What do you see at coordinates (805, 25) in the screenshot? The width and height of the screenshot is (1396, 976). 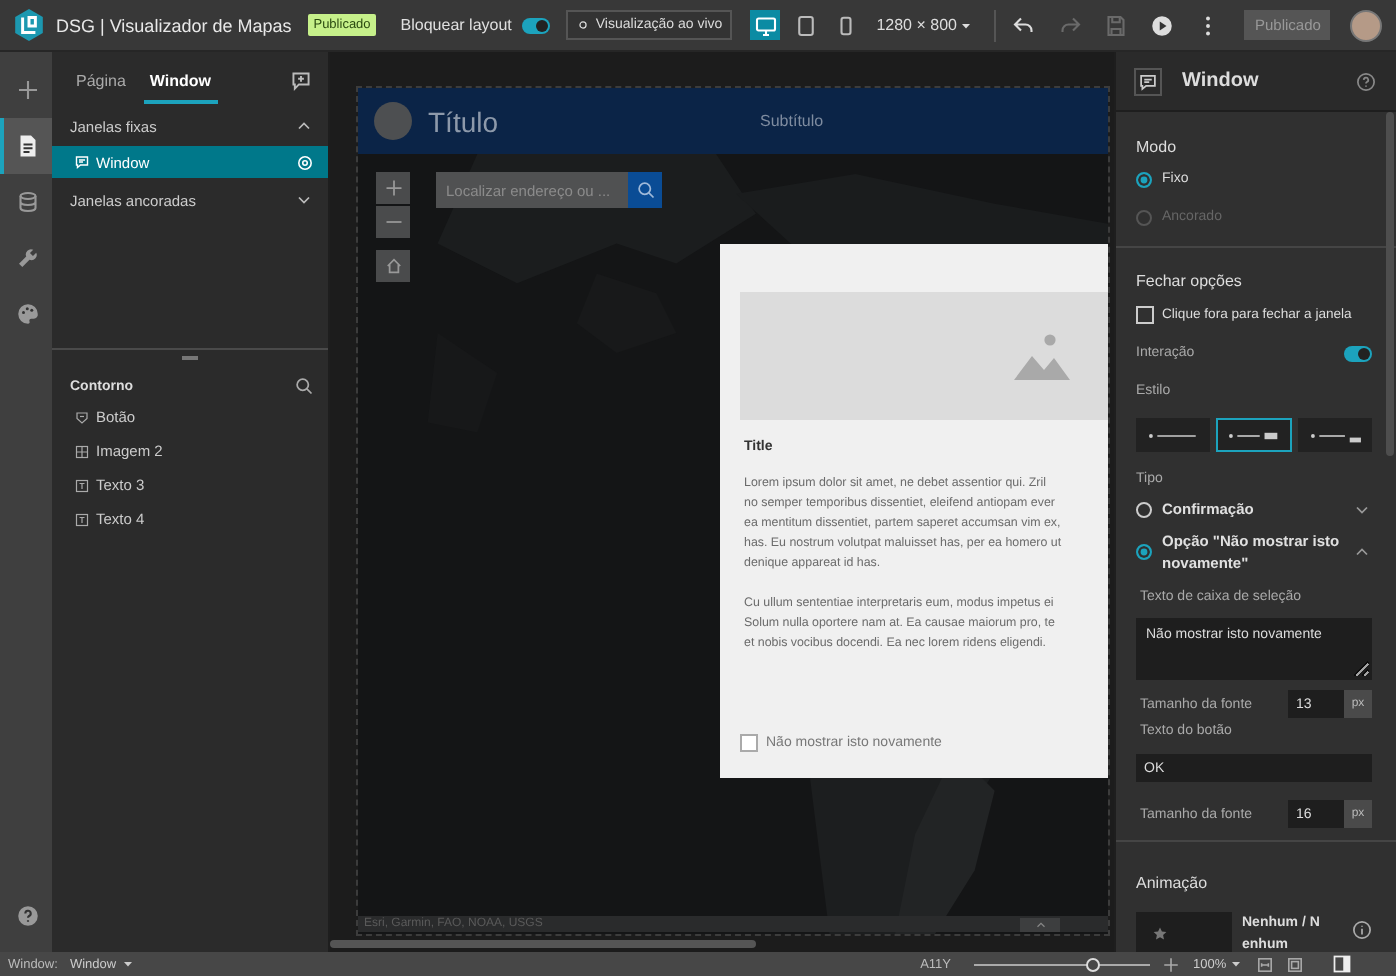 I see `tablet-icon` at bounding box center [805, 25].